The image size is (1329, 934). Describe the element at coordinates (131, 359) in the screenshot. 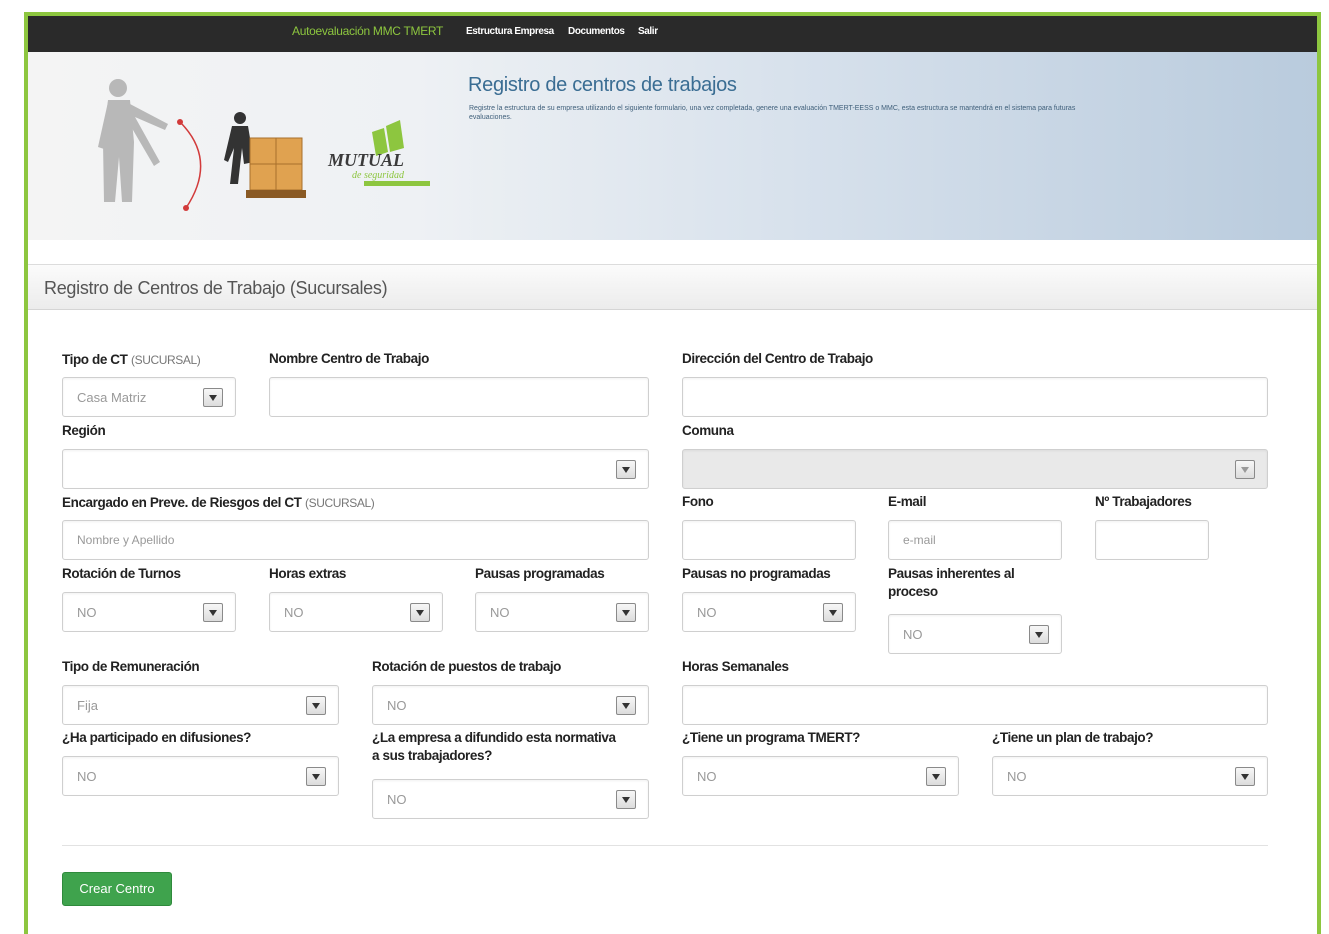

I see `tipo-ct-label: Tipo de CT (SUCURSAL)` at that location.